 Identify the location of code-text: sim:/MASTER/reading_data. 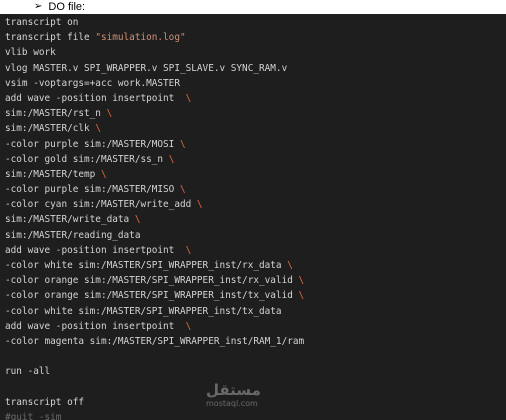
(73, 235).